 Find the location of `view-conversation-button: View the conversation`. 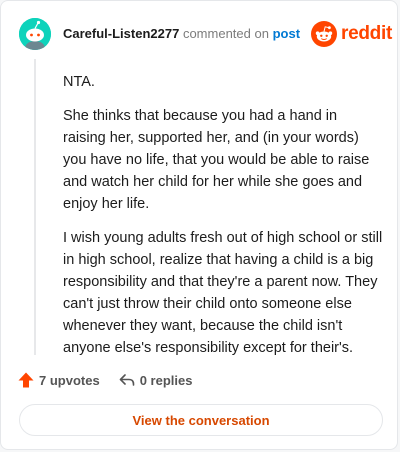

view-conversation-button: View the conversation is located at coordinates (201, 420).